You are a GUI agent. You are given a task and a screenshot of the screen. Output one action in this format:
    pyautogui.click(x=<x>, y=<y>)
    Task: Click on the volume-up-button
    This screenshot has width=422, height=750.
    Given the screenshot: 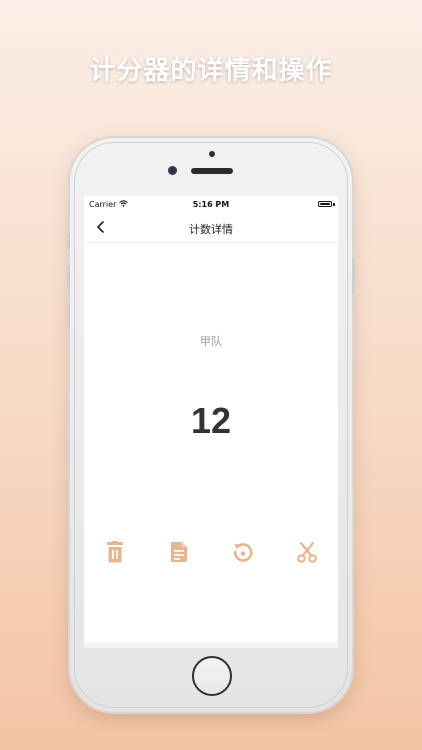 What is the action you would take?
    pyautogui.click(x=68, y=280)
    